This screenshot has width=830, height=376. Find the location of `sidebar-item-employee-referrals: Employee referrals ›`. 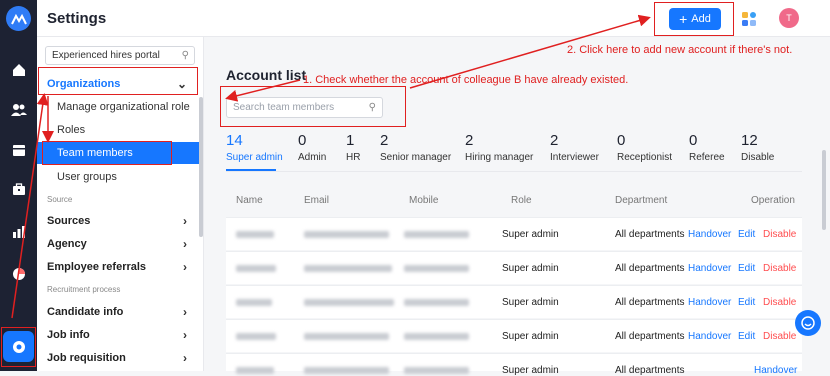

sidebar-item-employee-referrals: Employee referrals › is located at coordinates (118, 267).